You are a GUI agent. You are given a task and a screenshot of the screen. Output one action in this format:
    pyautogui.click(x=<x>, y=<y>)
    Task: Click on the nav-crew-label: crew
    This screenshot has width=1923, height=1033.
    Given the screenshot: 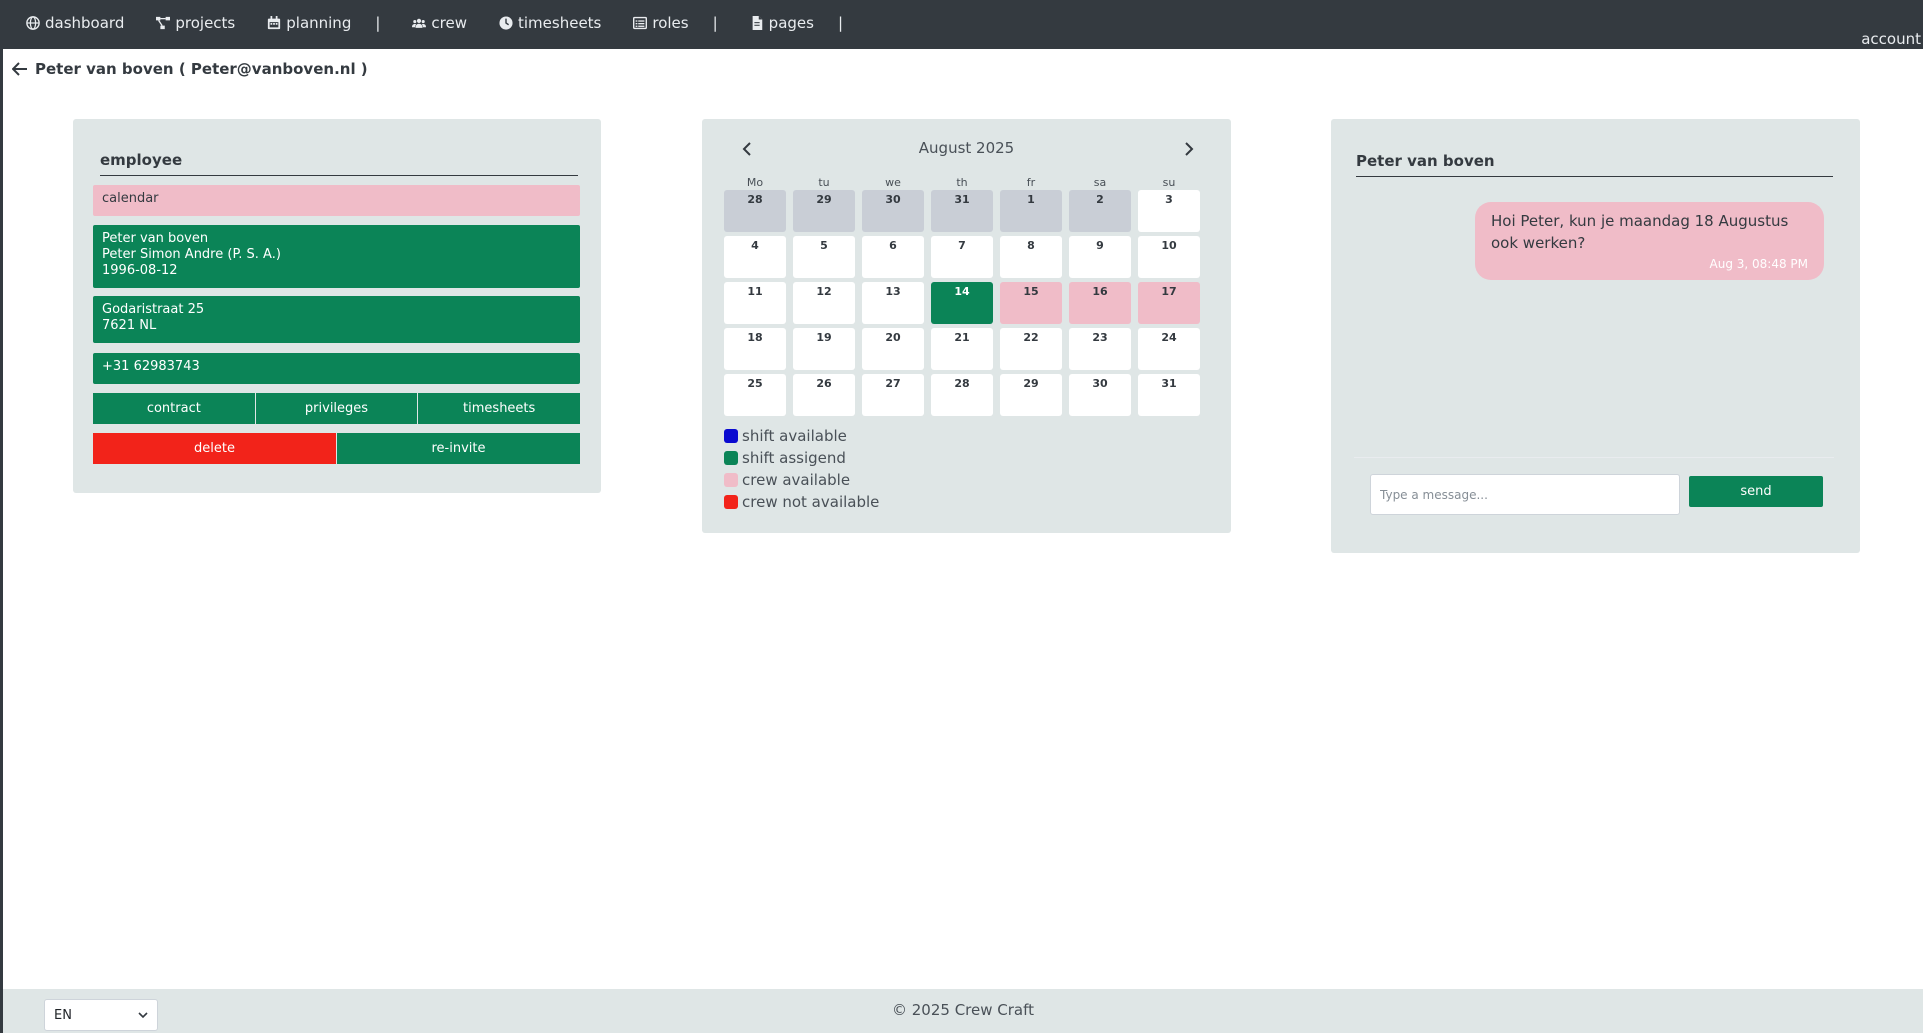 What is the action you would take?
    pyautogui.click(x=449, y=23)
    